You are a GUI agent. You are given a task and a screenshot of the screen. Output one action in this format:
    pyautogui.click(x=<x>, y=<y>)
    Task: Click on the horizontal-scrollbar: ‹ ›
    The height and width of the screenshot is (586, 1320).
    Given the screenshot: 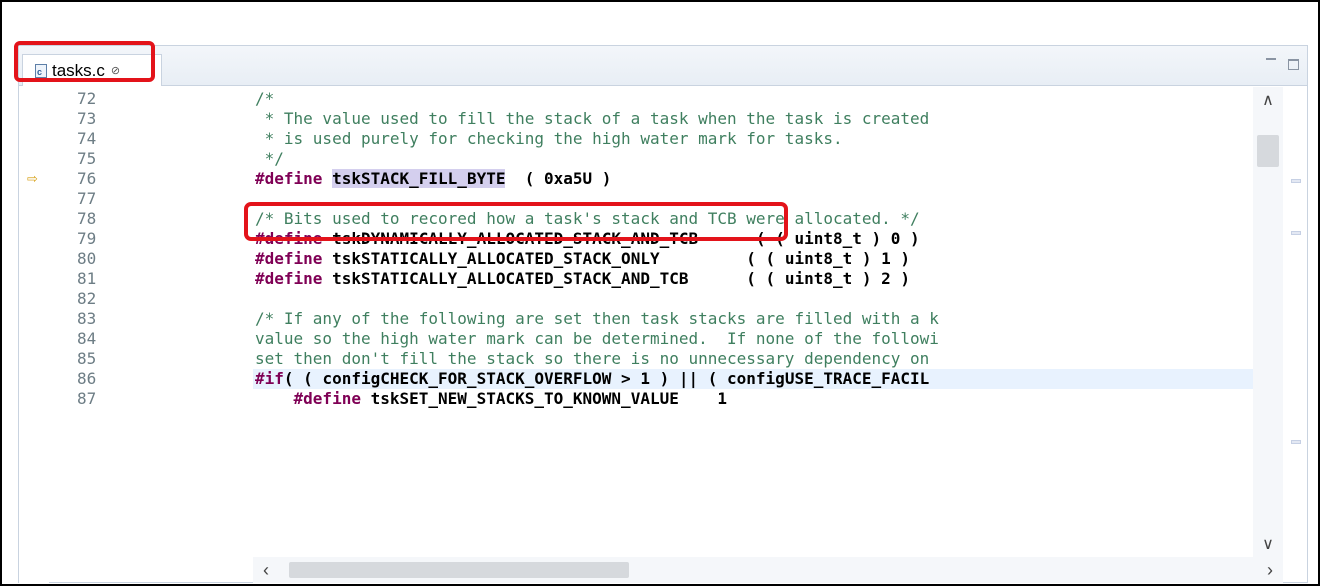 What is the action you would take?
    pyautogui.click(x=768, y=570)
    